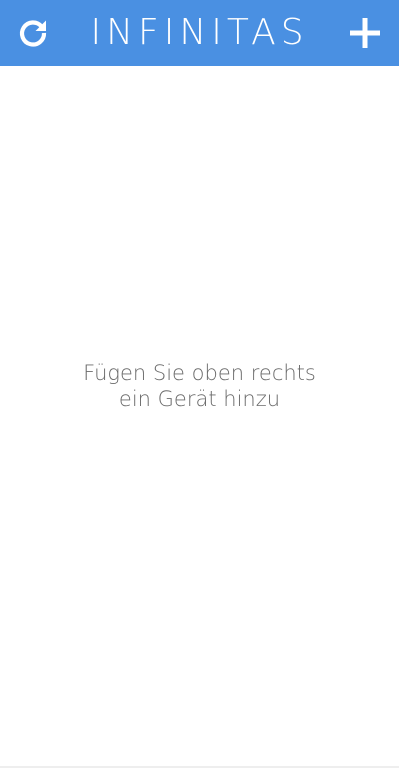 The image size is (399, 768). I want to click on empty-state-message: Fügen Sie oben rechts ein Gerät hinzu, so click(199, 386).